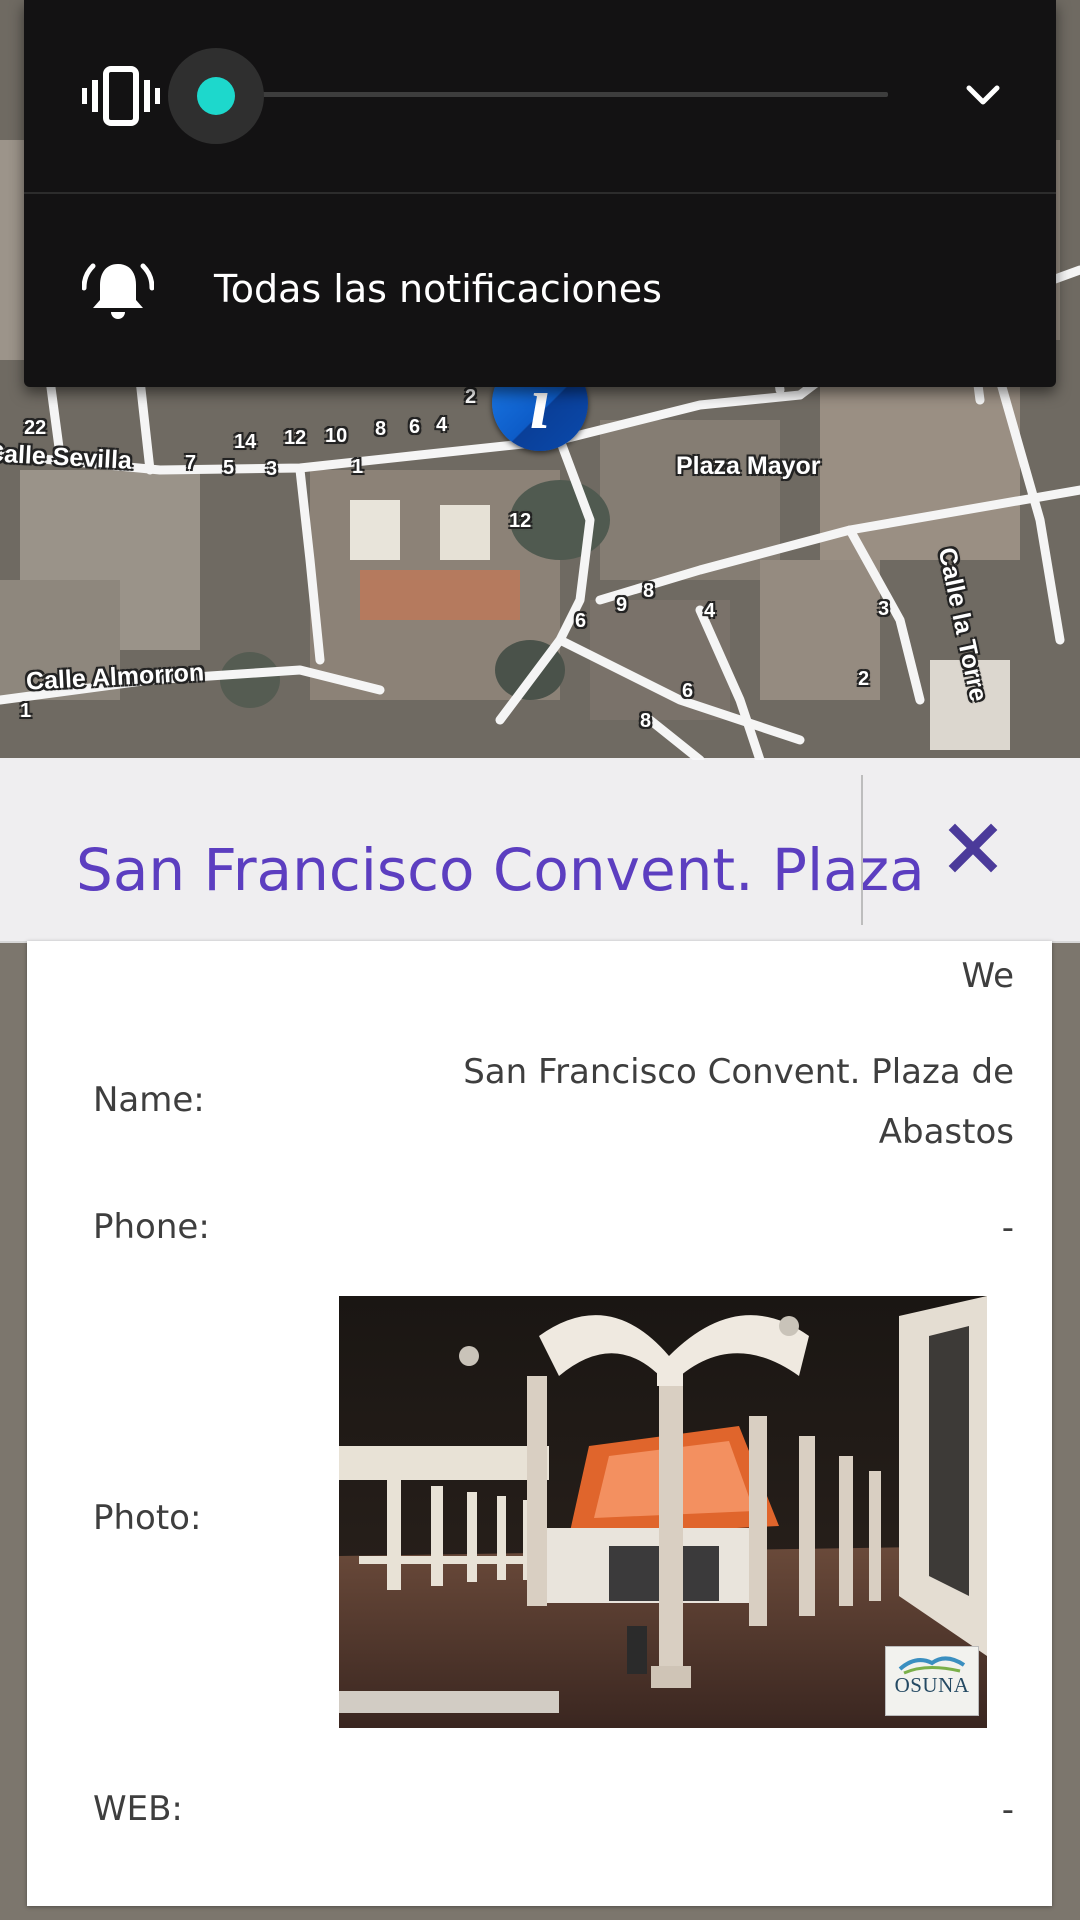  I want to click on bell-ringing-icon, so click(118, 292).